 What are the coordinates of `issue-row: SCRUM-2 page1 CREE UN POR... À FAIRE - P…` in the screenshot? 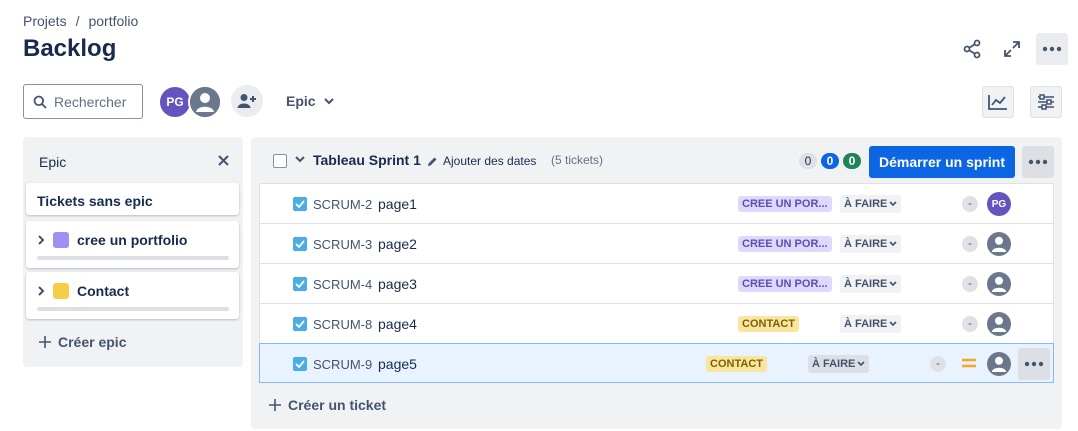 It's located at (656, 203).